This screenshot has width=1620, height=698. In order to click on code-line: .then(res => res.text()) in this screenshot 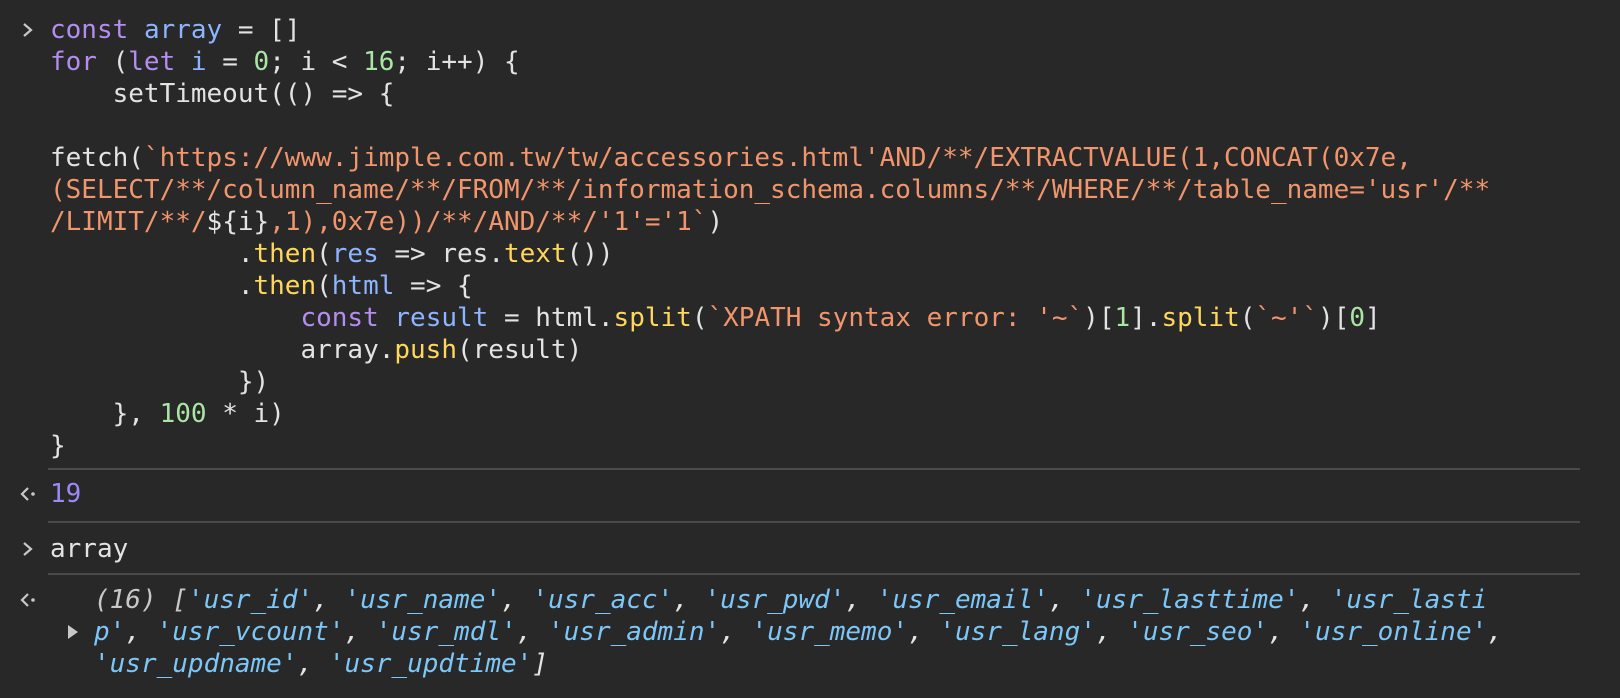, I will do `click(332, 254)`.